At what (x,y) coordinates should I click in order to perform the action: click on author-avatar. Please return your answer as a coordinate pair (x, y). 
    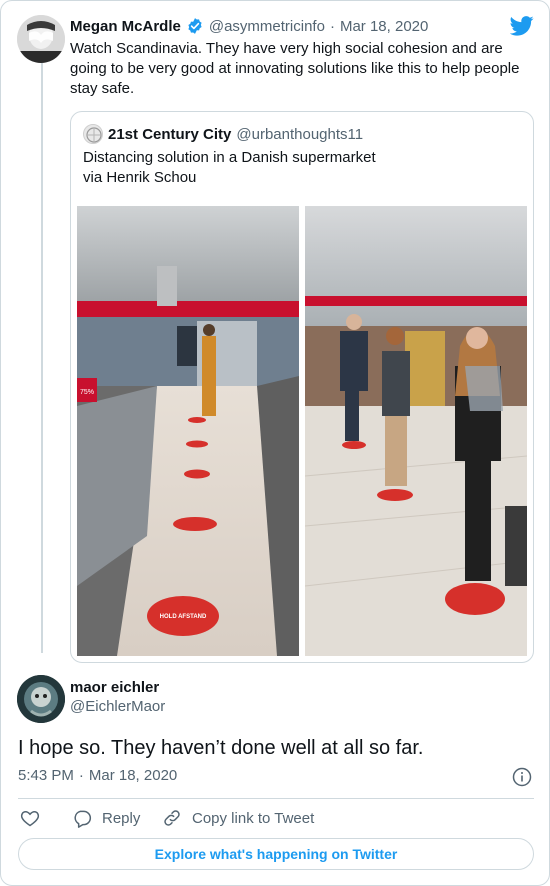
    Looking at the image, I should click on (41, 39).